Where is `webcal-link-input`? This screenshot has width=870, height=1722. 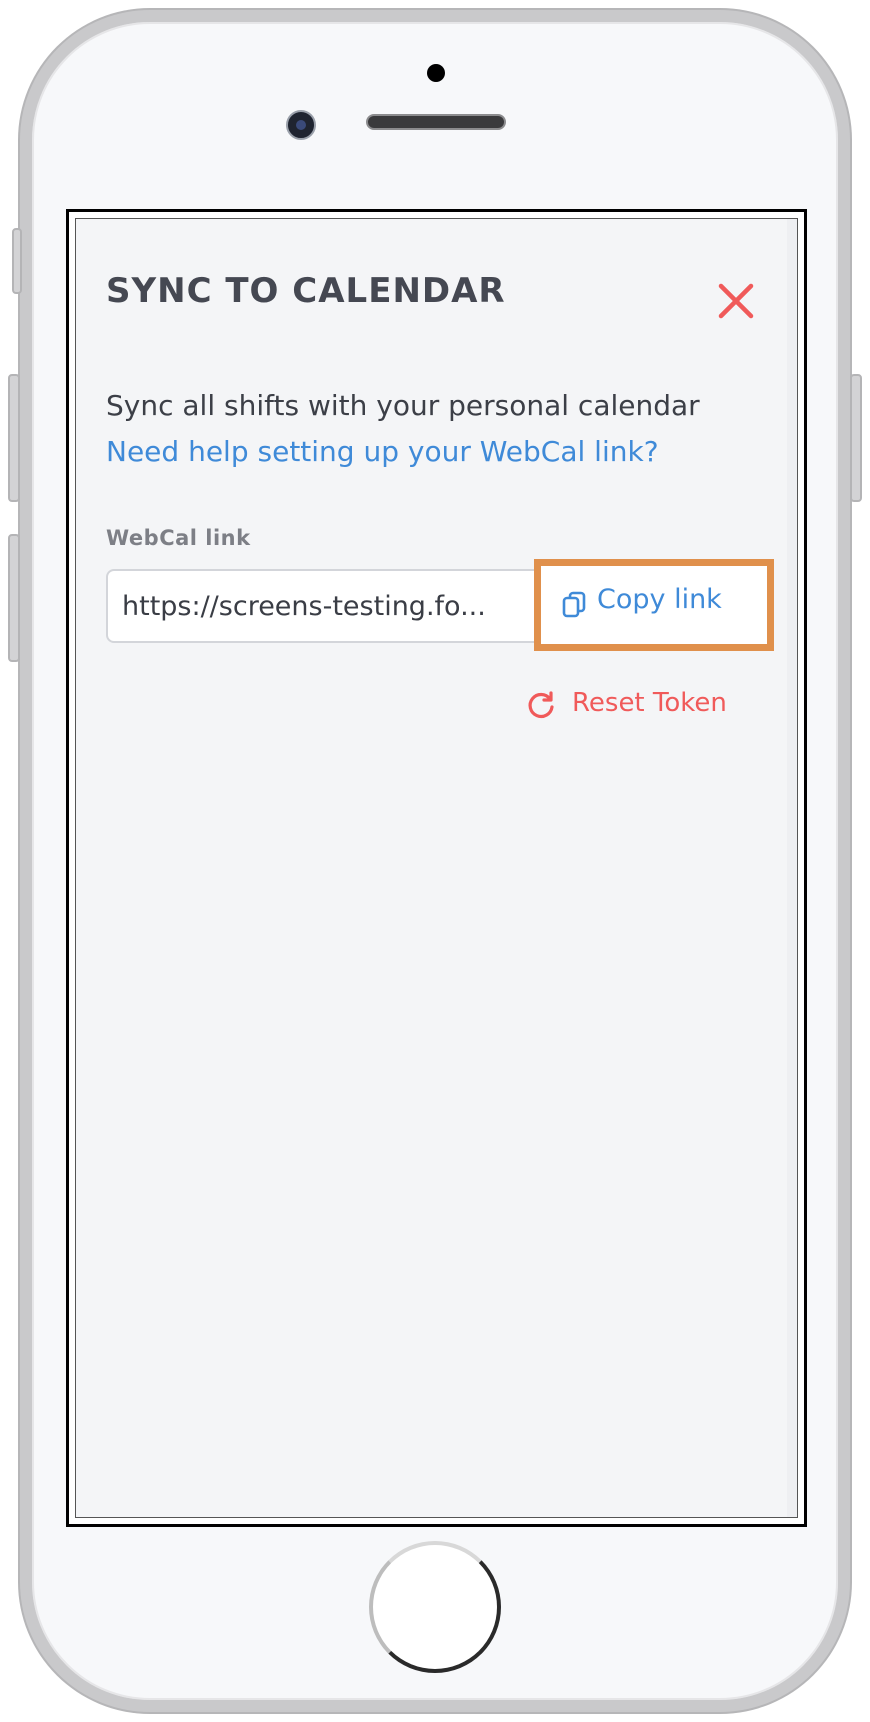 webcal-link-input is located at coordinates (326, 606).